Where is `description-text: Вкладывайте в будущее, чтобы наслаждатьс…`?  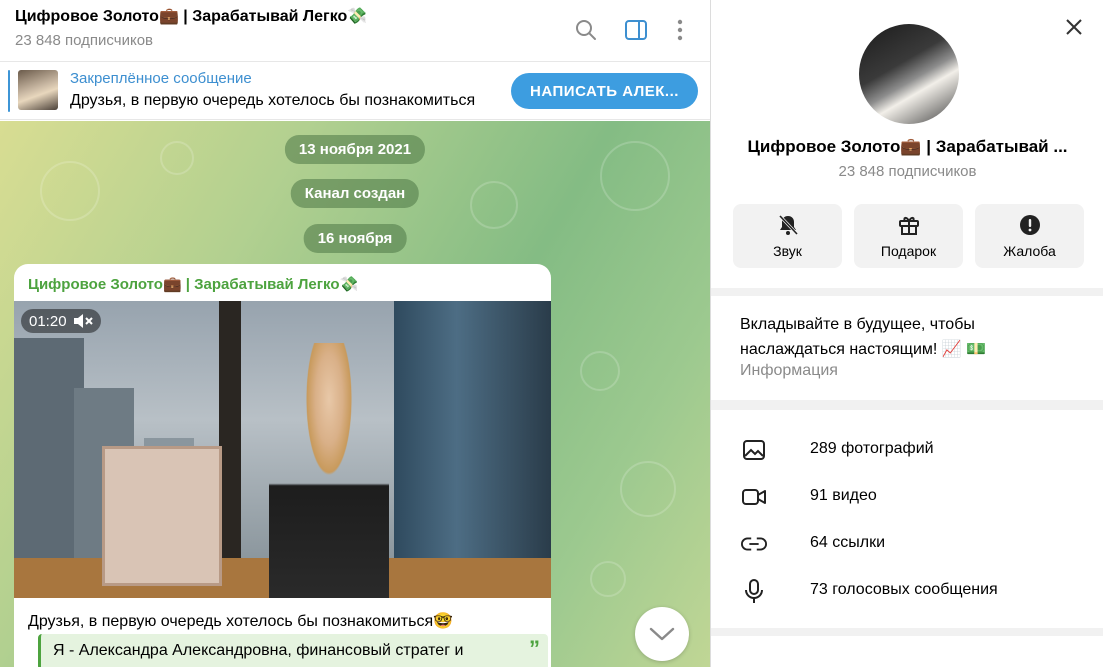
description-text: Вкладывайте в будущее, чтобы наслаждатьс… is located at coordinates (863, 337).